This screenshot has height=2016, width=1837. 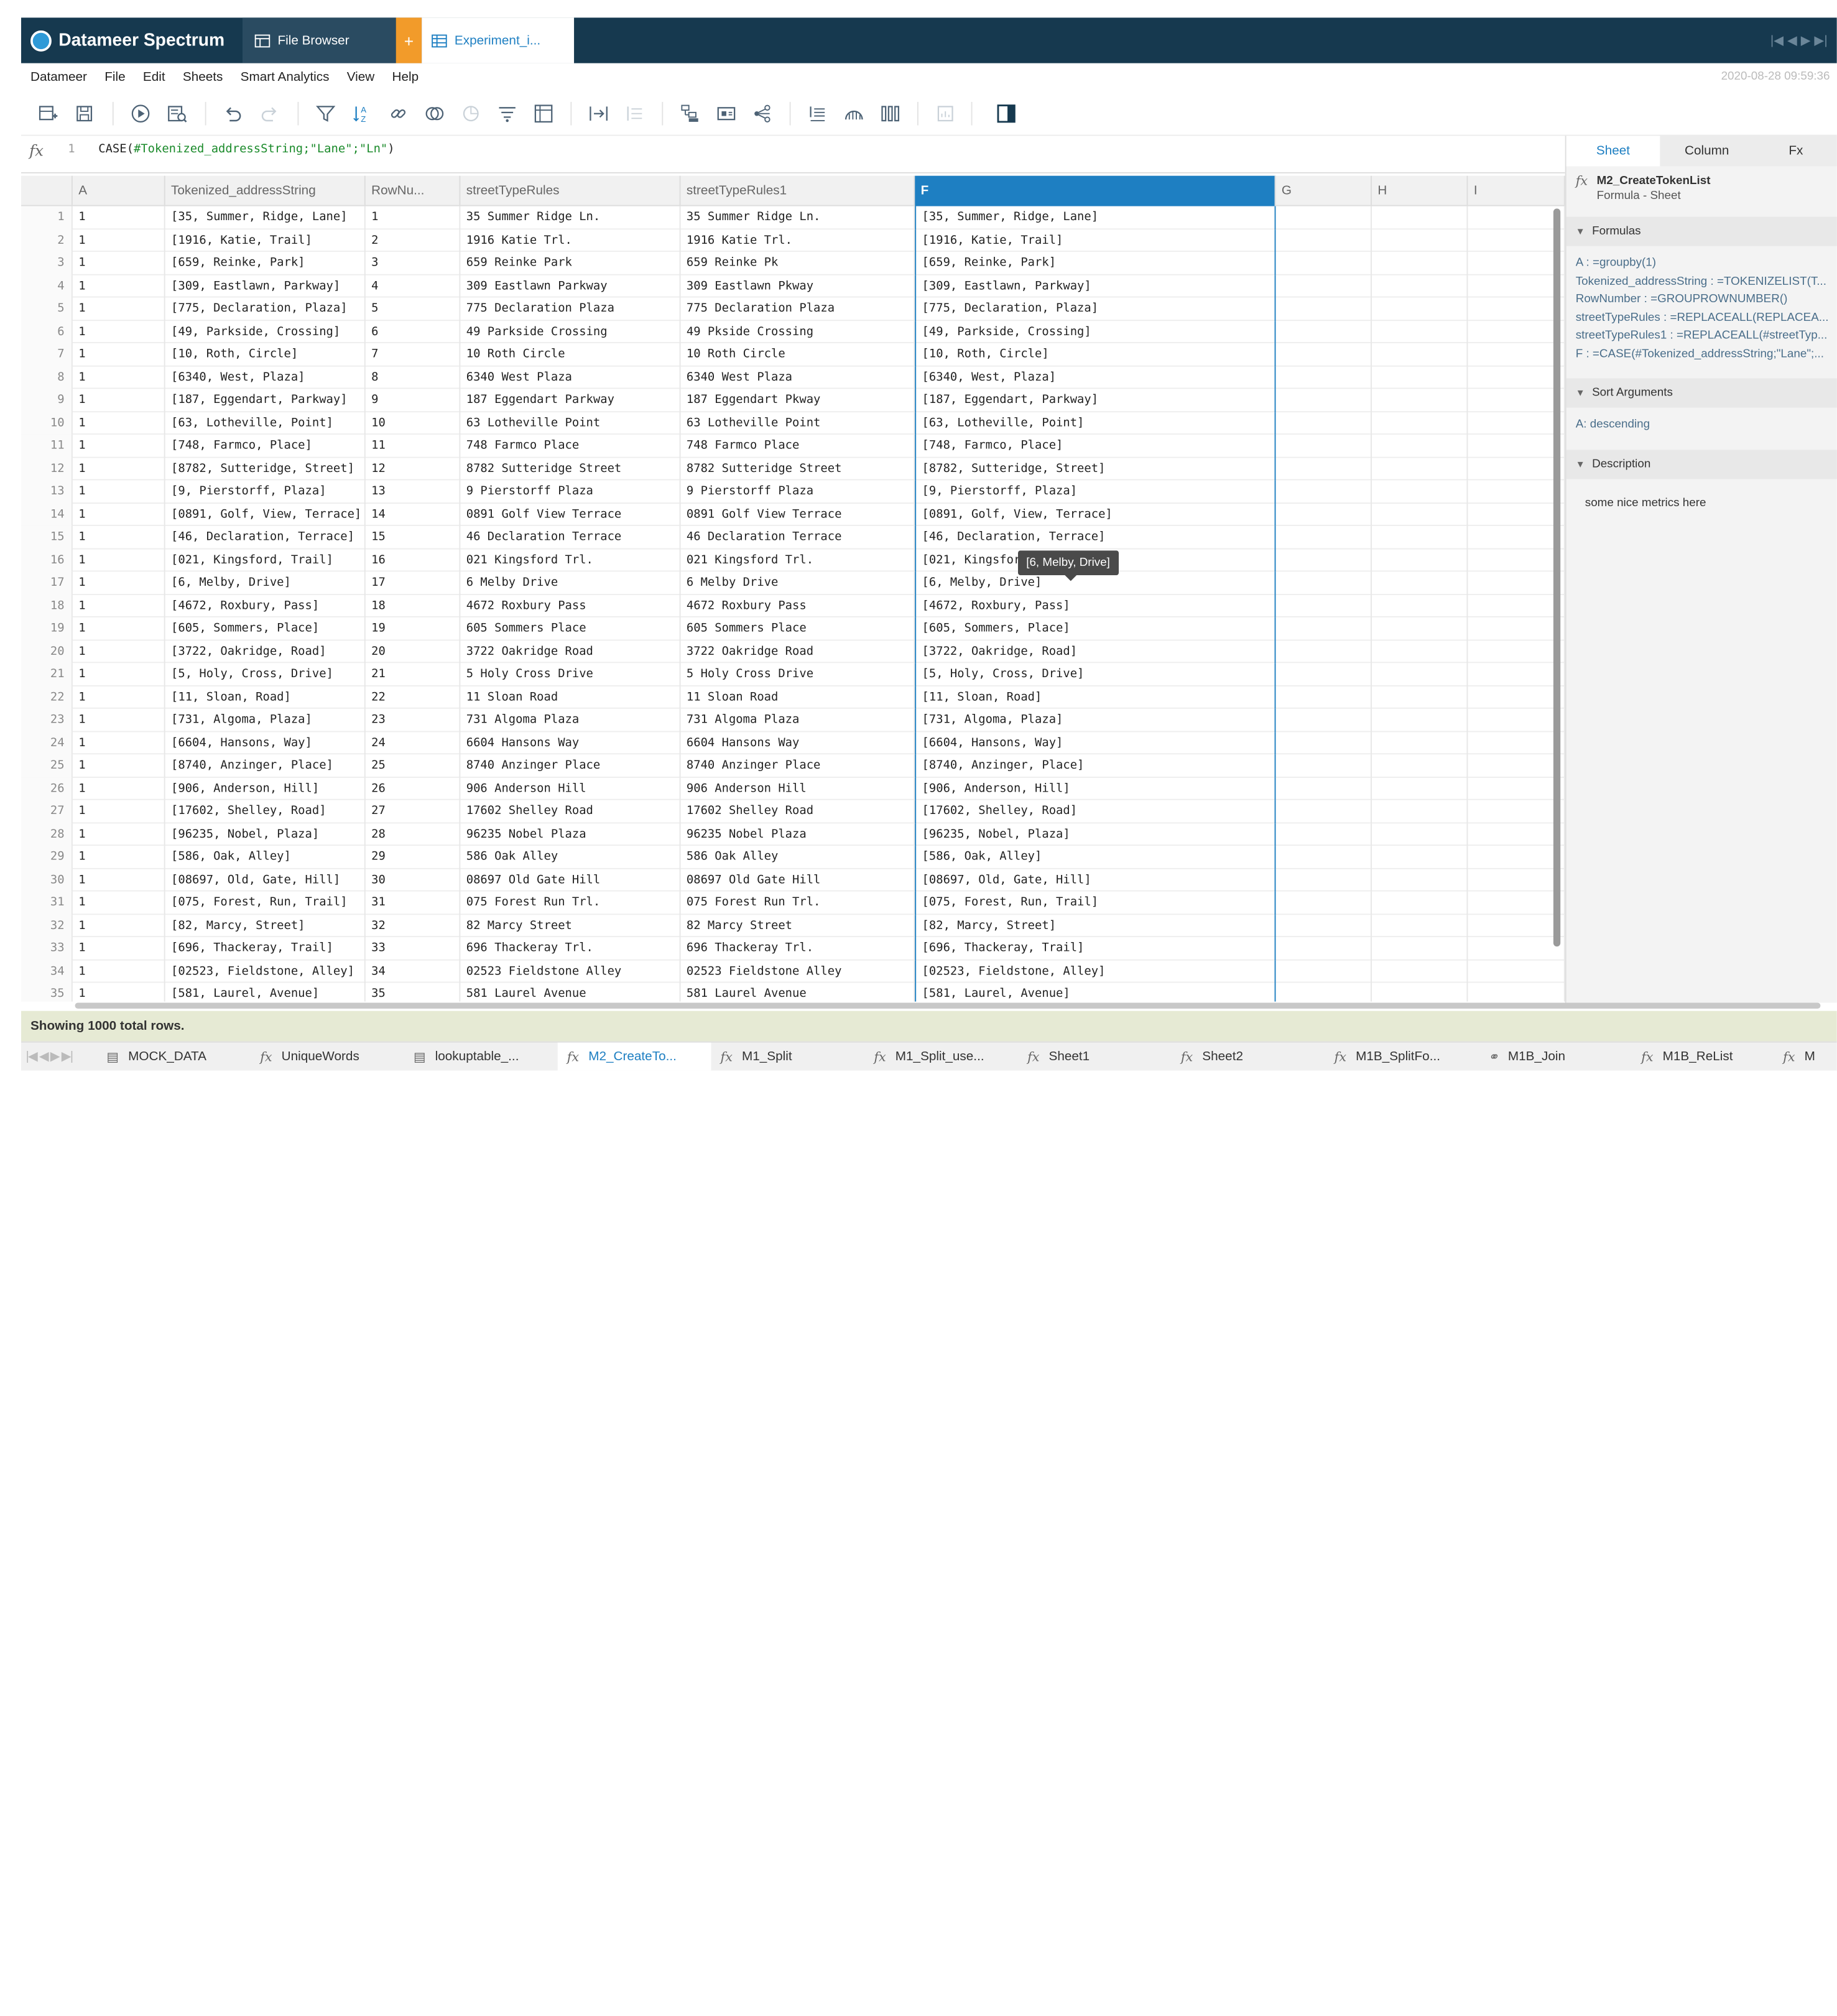 What do you see at coordinates (570, 971) in the screenshot?
I see `table-cell: 02523 Fieldstone Alley` at bounding box center [570, 971].